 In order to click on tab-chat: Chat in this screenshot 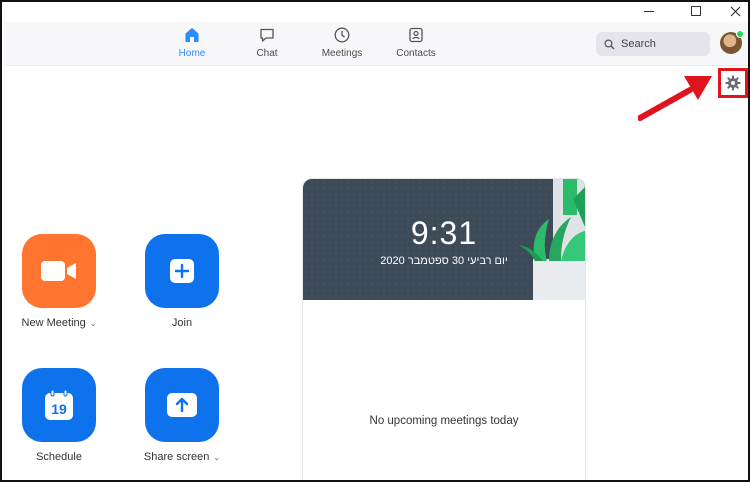, I will do `click(267, 45)`.